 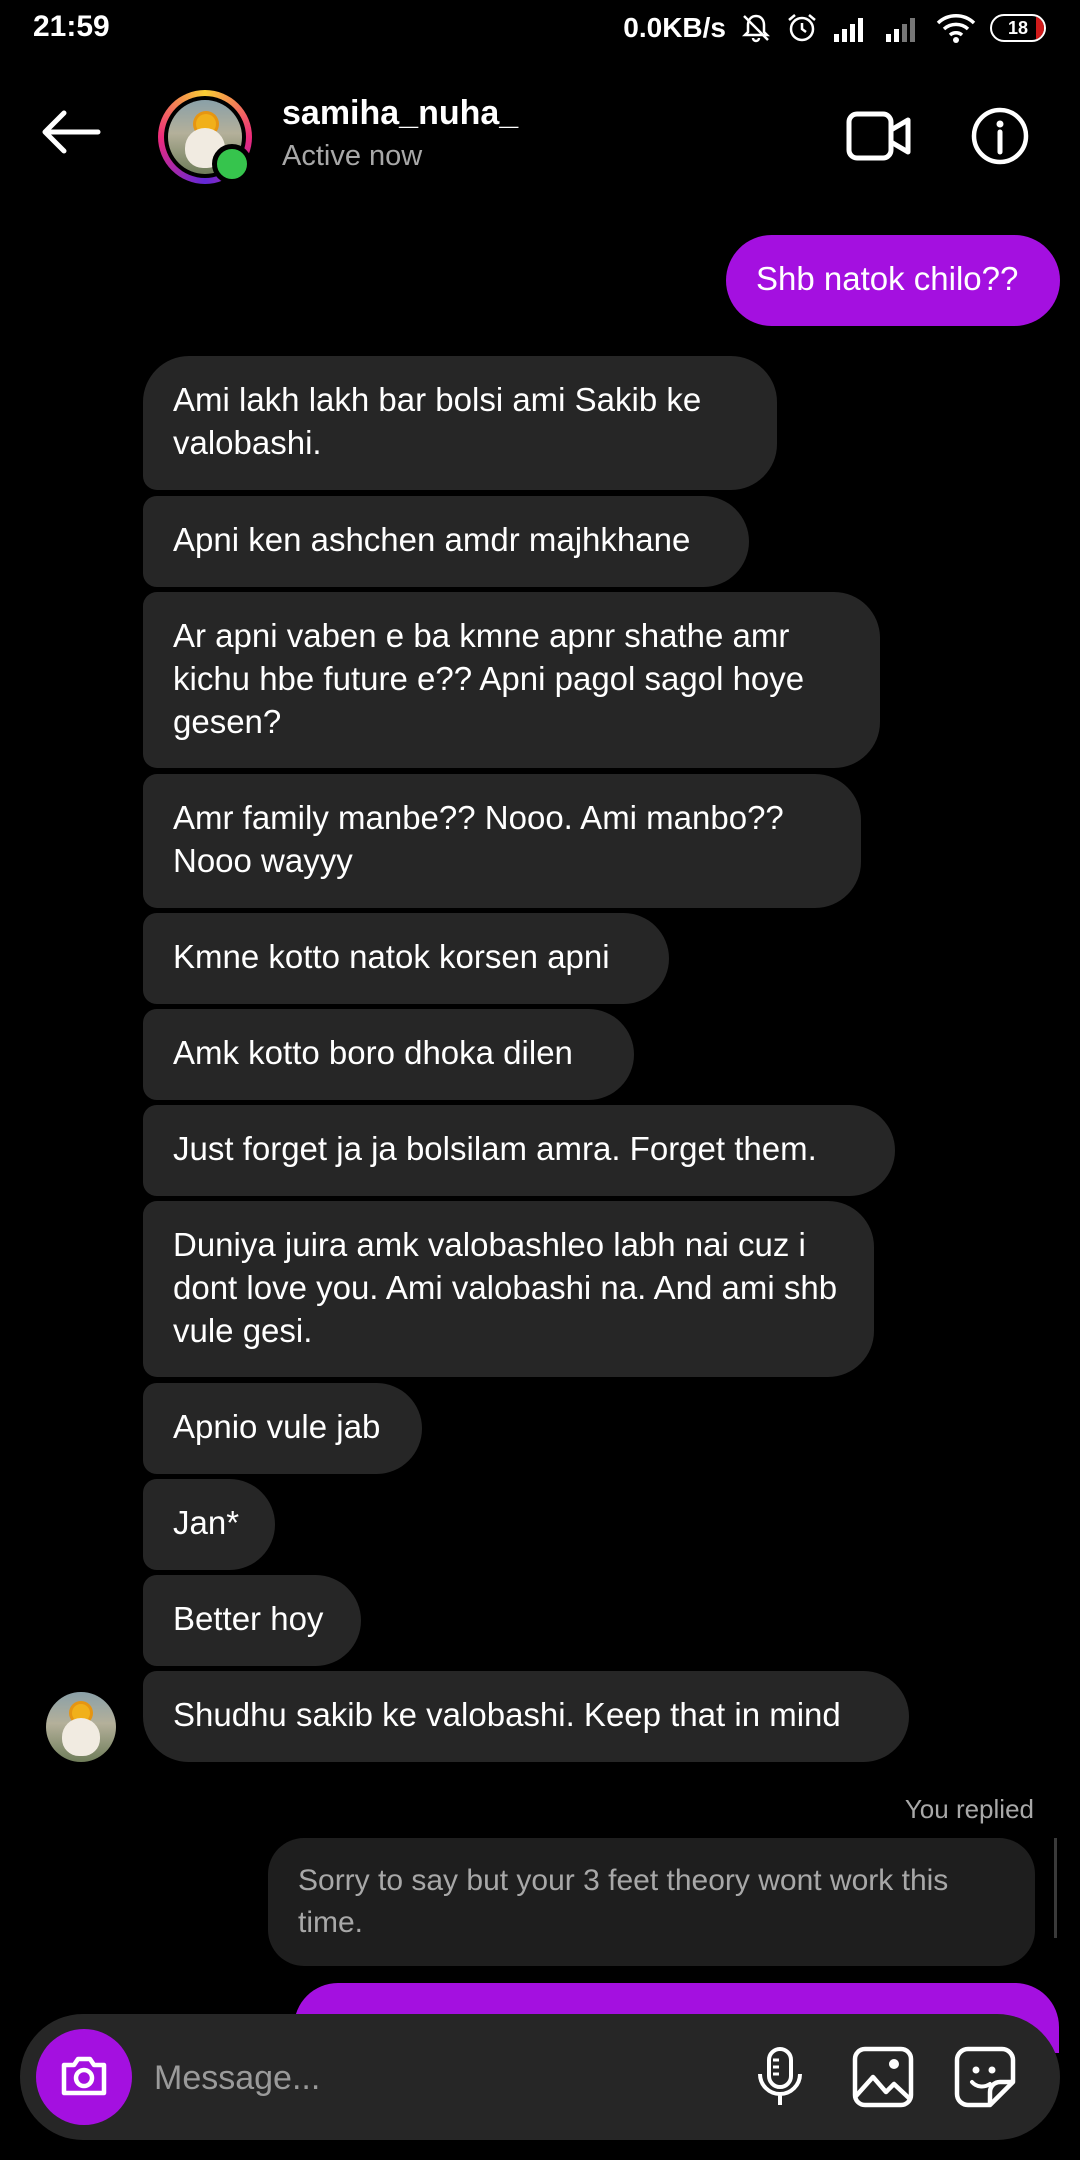 I want to click on alarm-icon, so click(x=802, y=28).